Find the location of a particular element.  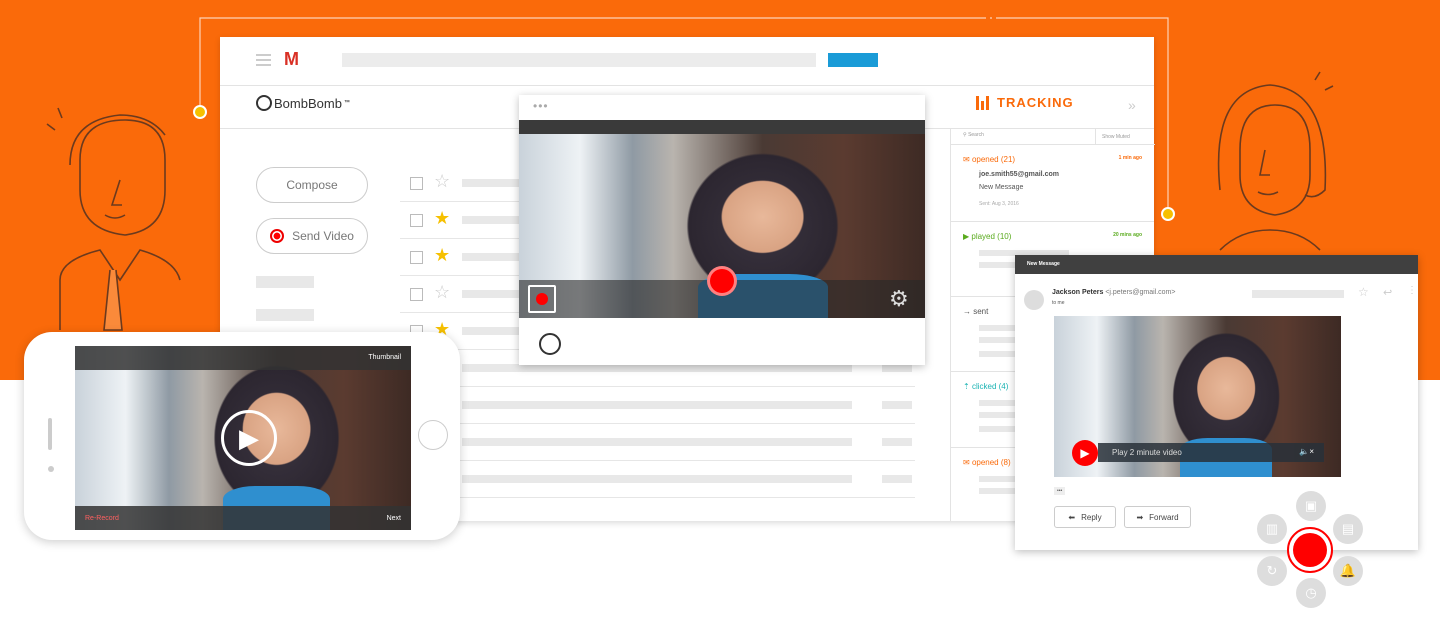

gear-icon: ⚙ is located at coordinates (899, 299).